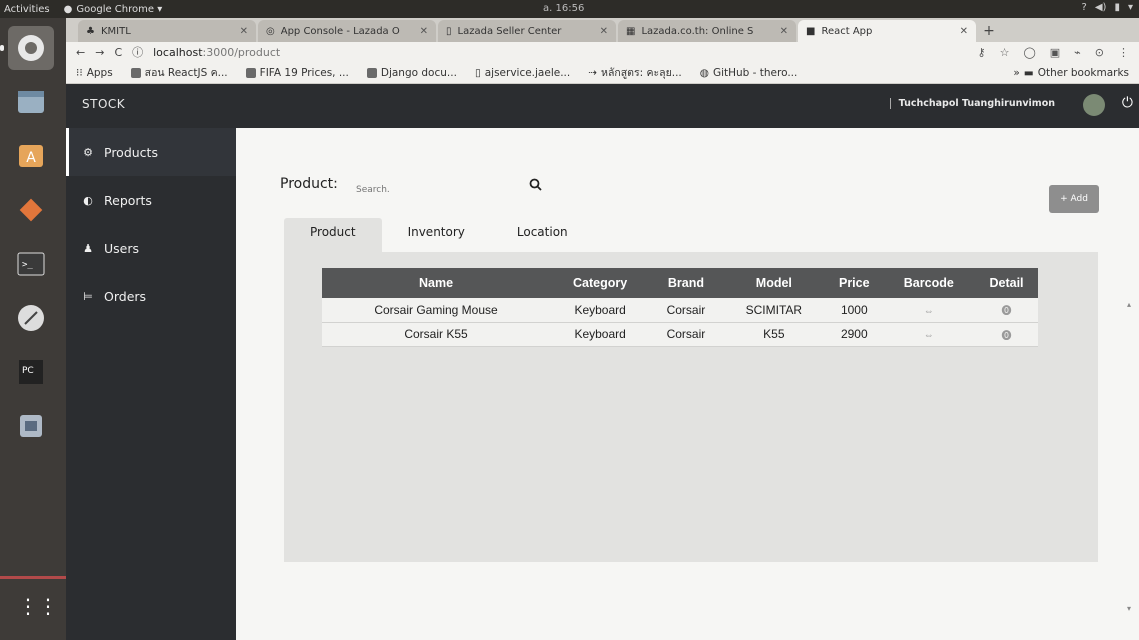 Image resolution: width=1139 pixels, height=640 pixels. I want to click on sidebar-item-users: ♟ Users, so click(151, 248).